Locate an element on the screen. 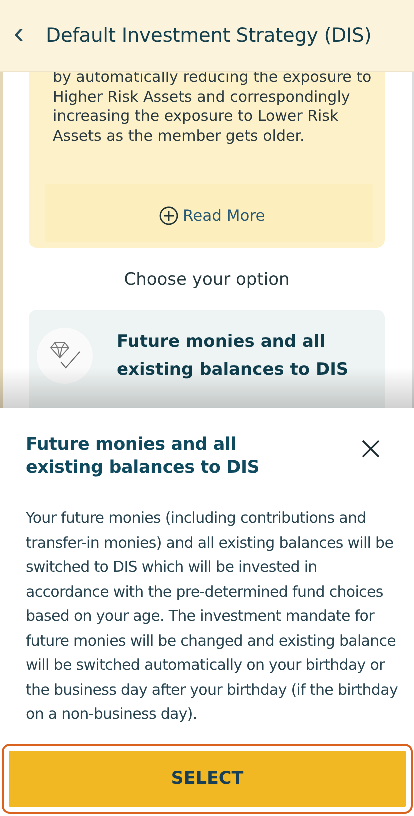  read-more-link: Read More is located at coordinates (212, 216).